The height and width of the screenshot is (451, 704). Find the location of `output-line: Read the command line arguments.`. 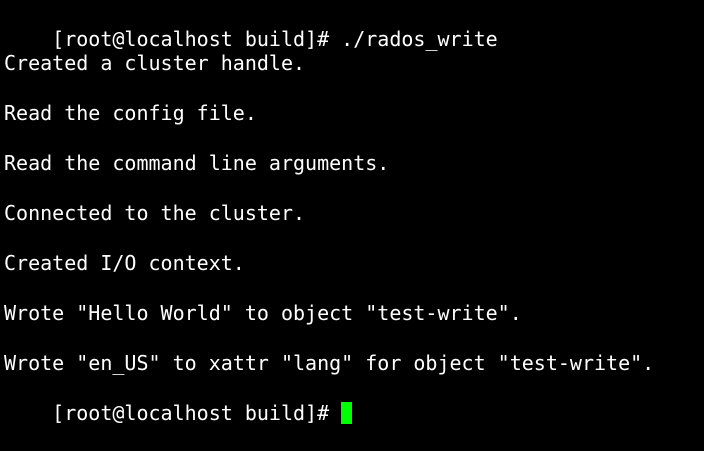

output-line: Read the command line arguments. is located at coordinates (197, 163).